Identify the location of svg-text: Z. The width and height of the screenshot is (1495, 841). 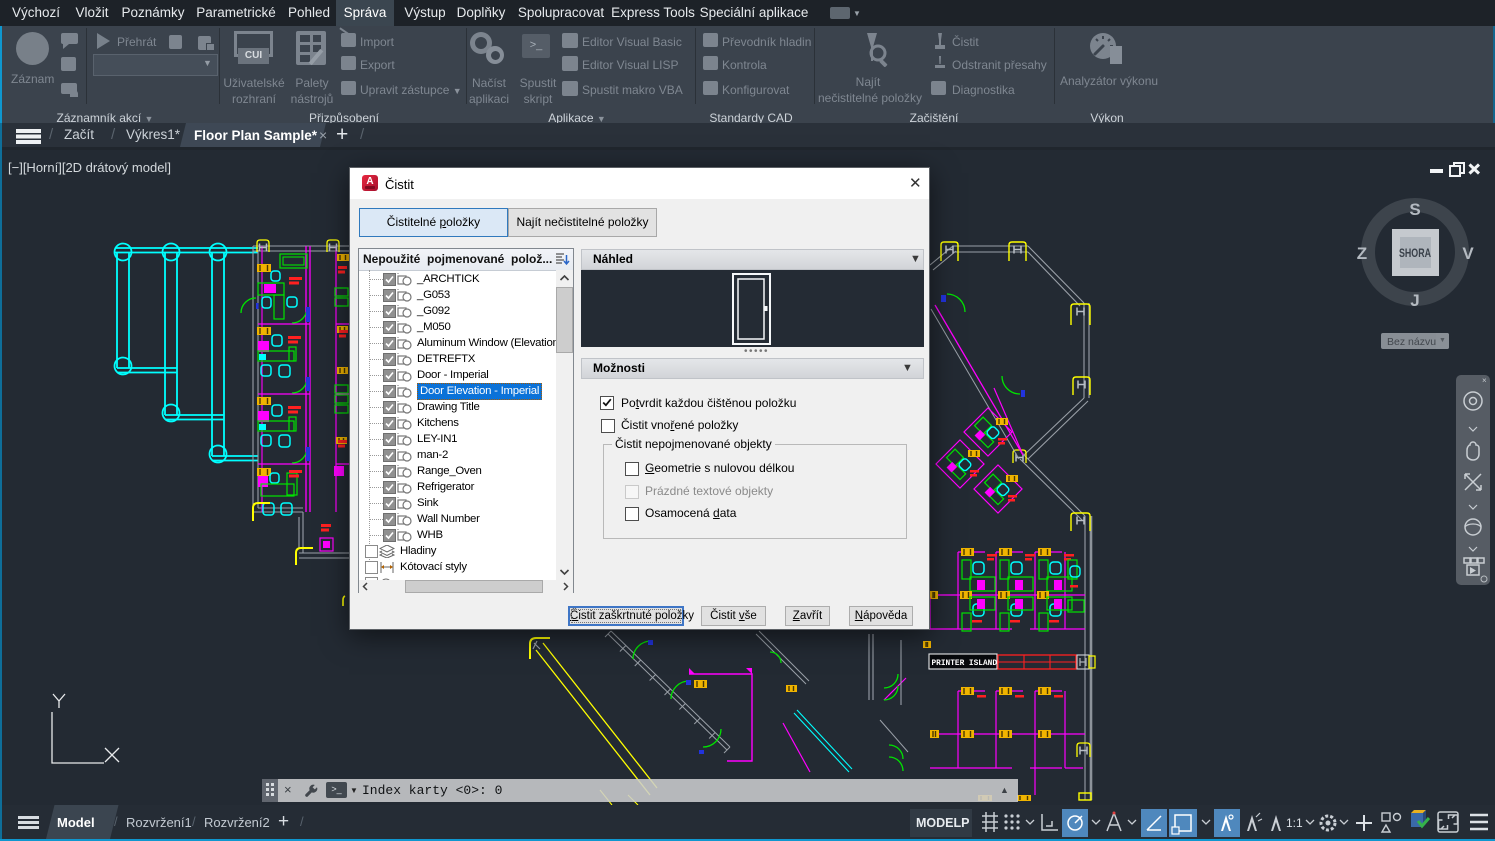
(1362, 253).